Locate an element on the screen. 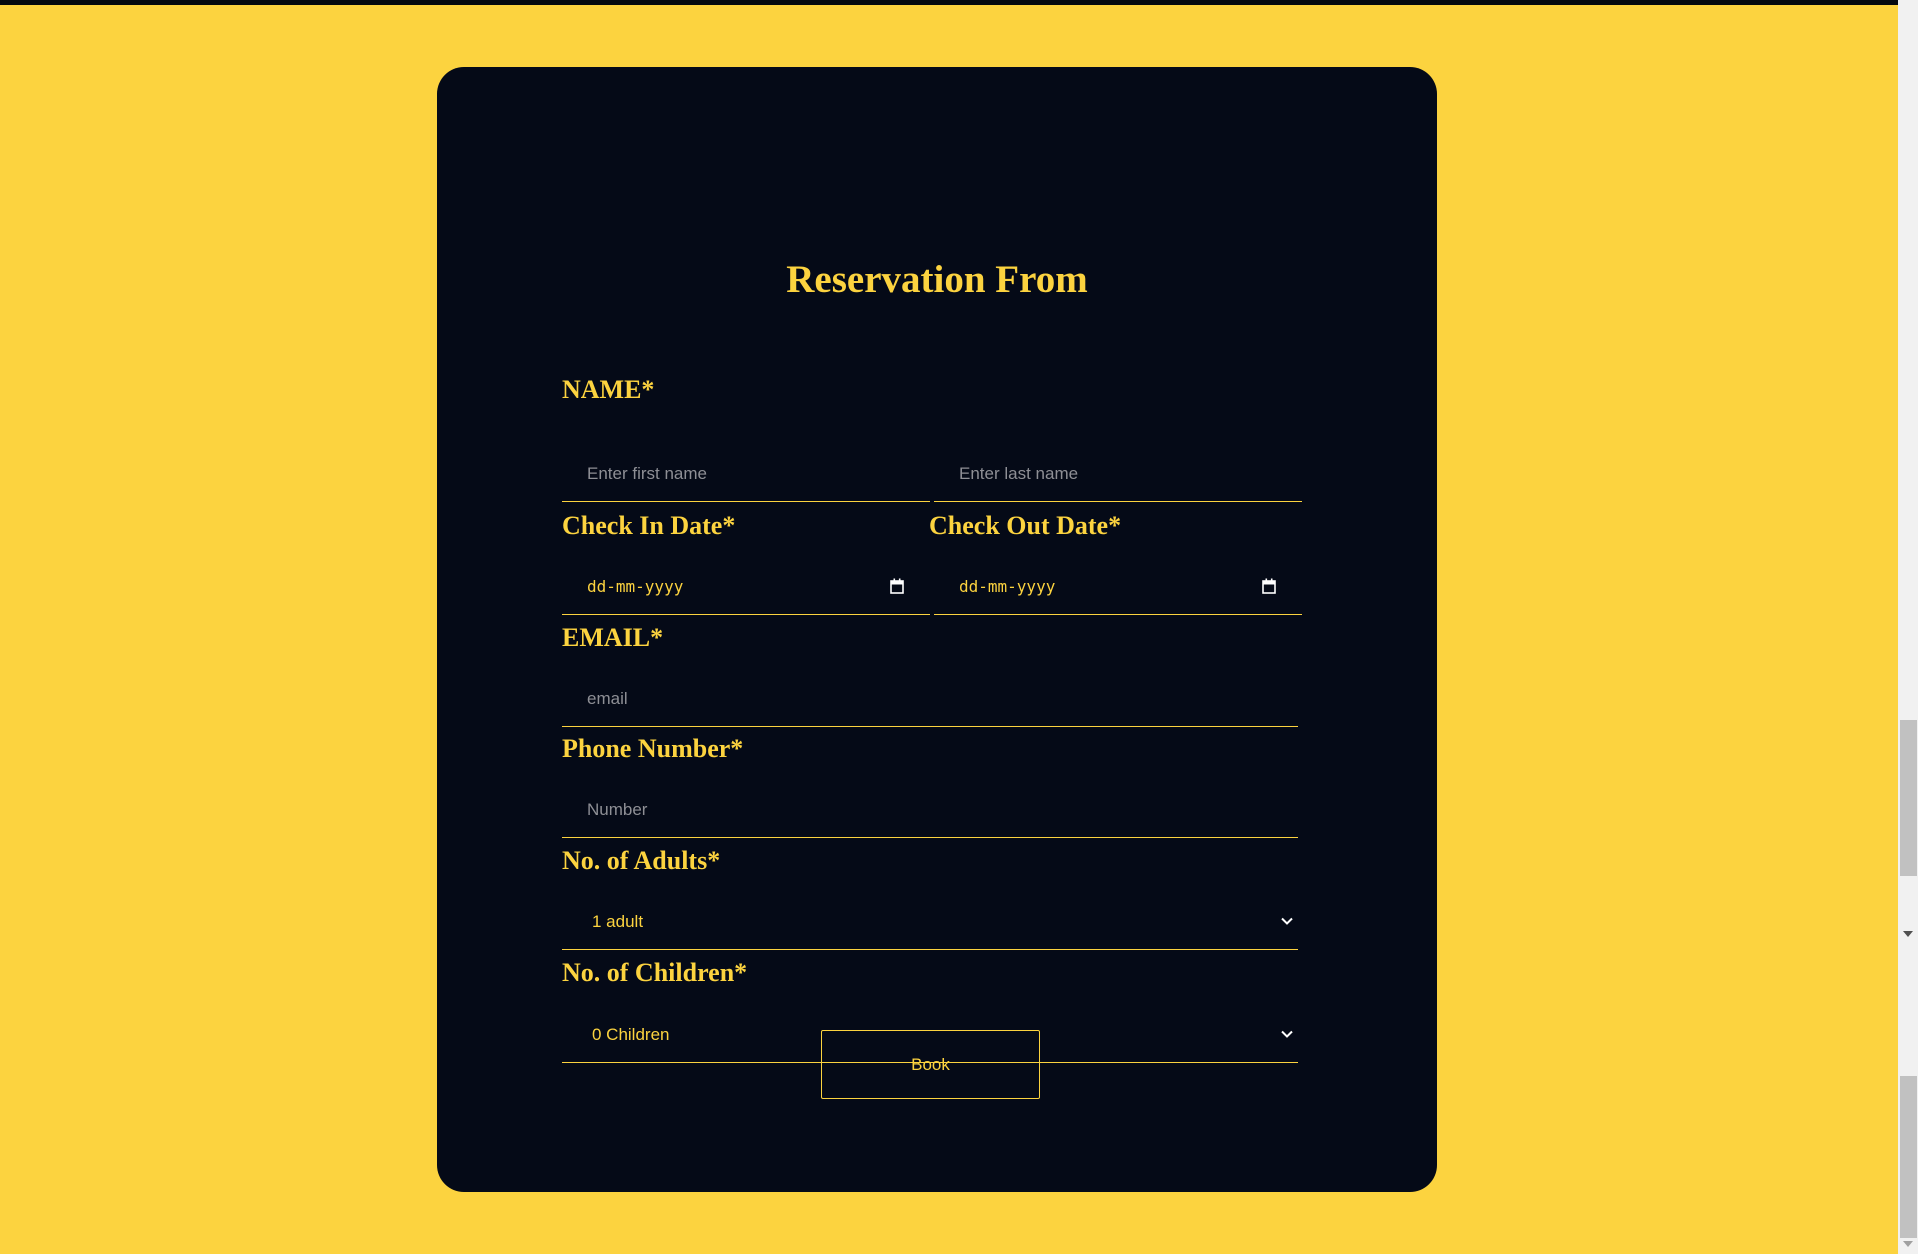 This screenshot has width=1918, height=1254. first-name-field is located at coordinates (746, 474).